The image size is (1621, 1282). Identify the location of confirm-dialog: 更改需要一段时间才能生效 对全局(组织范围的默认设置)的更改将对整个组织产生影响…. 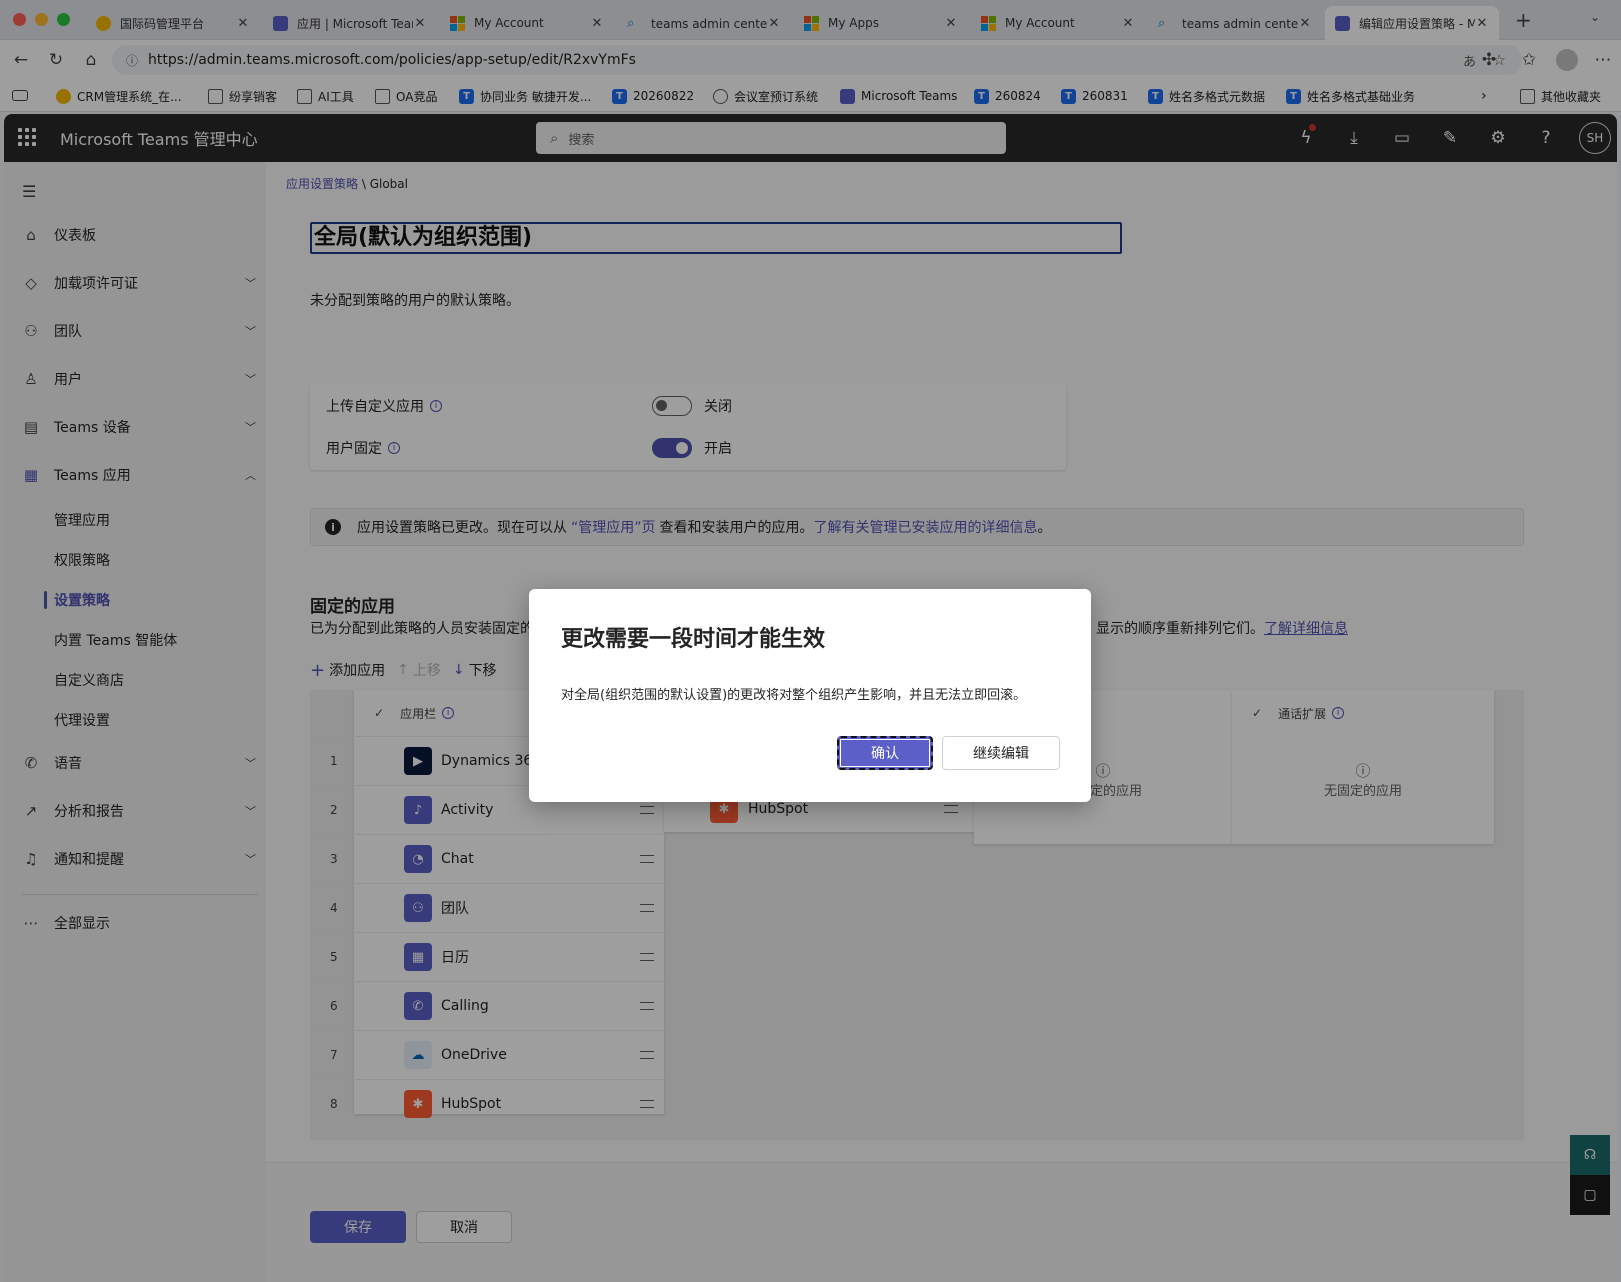
(810, 695).